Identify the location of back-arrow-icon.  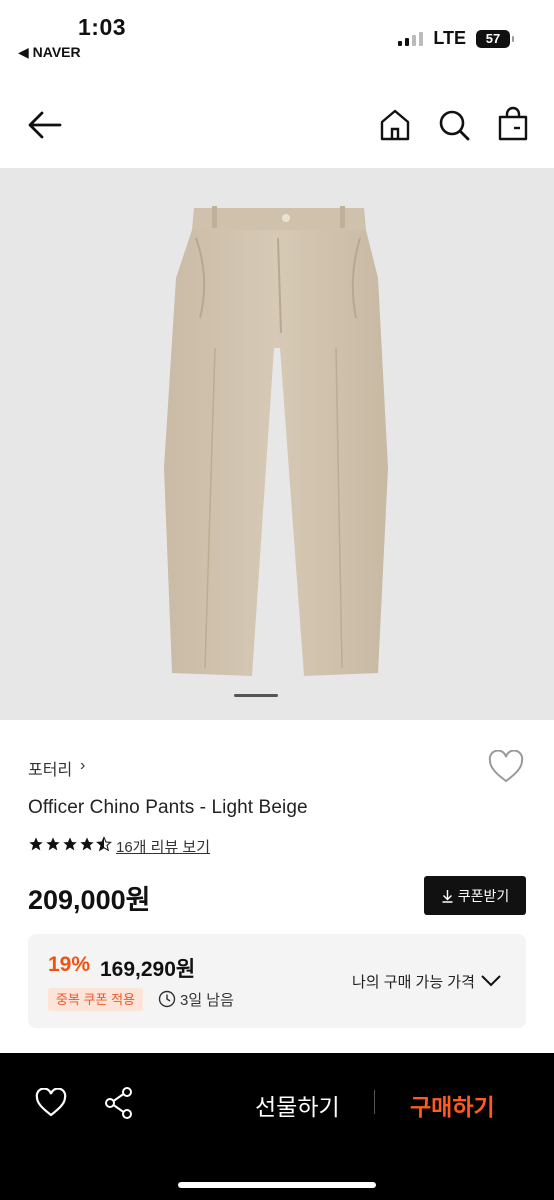
(45, 125).